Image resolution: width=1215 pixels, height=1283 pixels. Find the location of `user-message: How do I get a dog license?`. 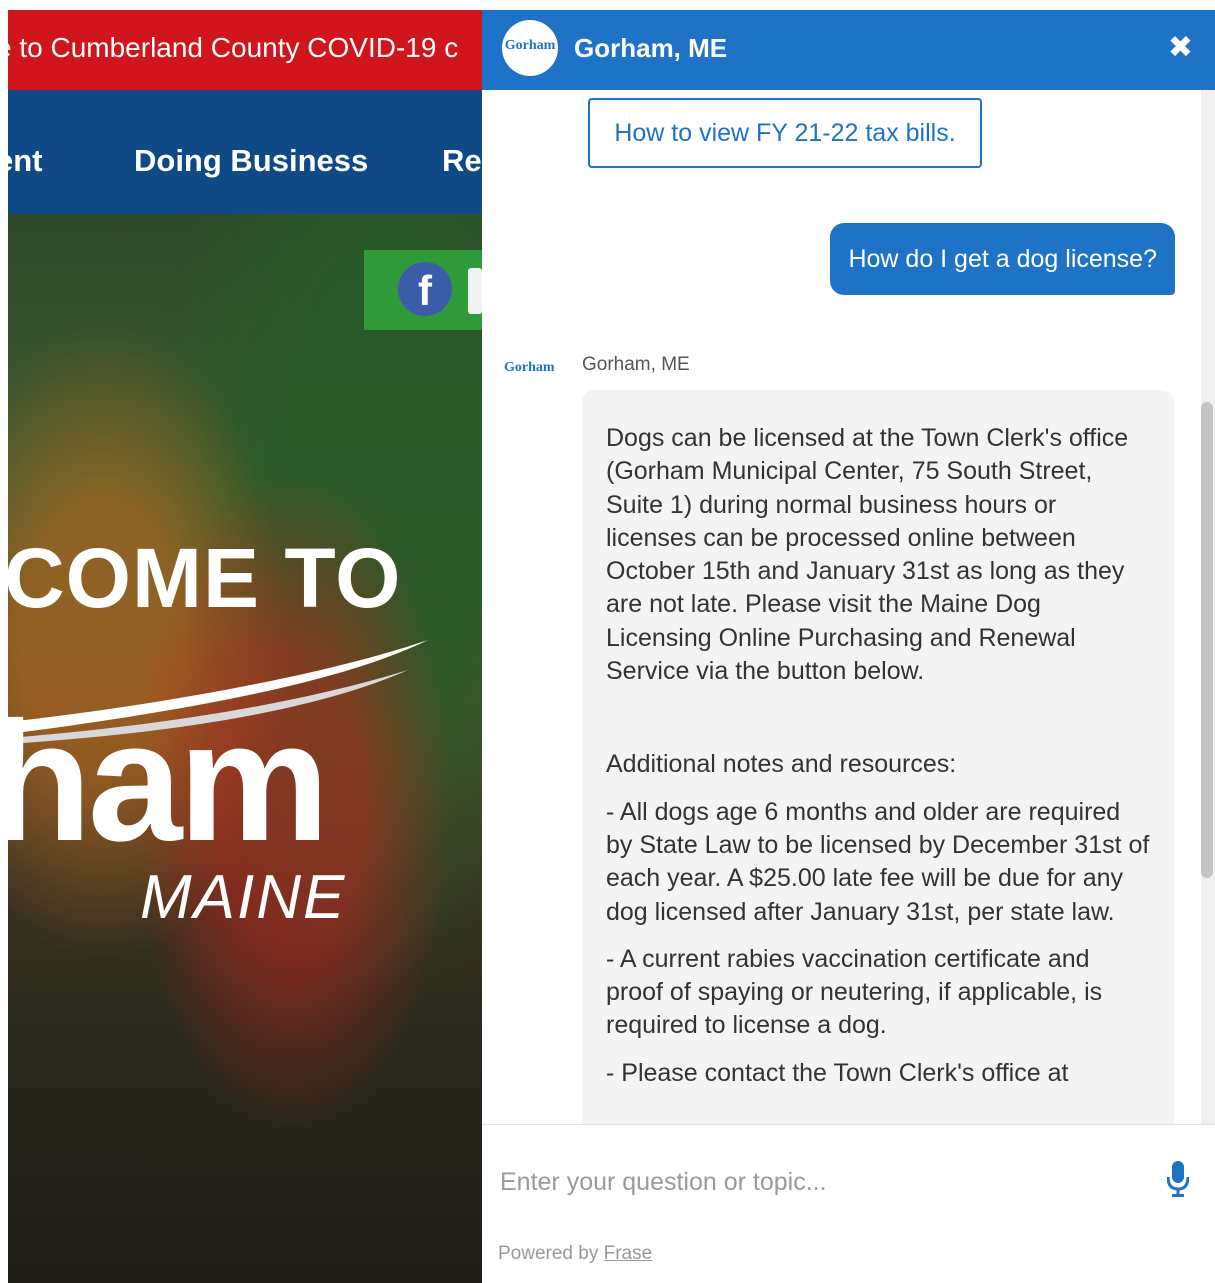

user-message: How do I get a dog license? is located at coordinates (1002, 259).